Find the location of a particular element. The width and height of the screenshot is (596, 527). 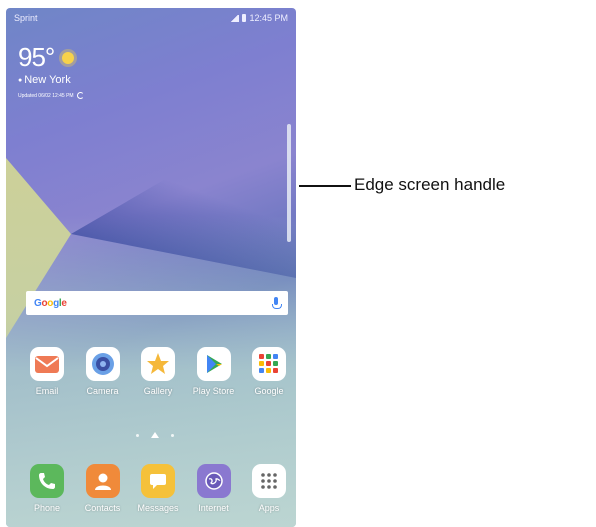

app-gallery: Gallery is located at coordinates (158, 371).